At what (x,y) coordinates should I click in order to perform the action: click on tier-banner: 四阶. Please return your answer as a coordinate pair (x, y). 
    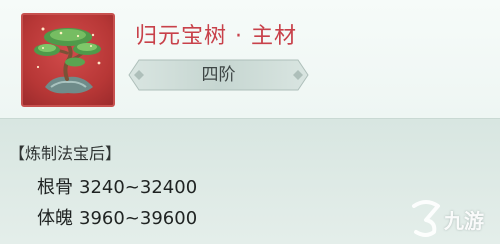
    Looking at the image, I should click on (218, 75).